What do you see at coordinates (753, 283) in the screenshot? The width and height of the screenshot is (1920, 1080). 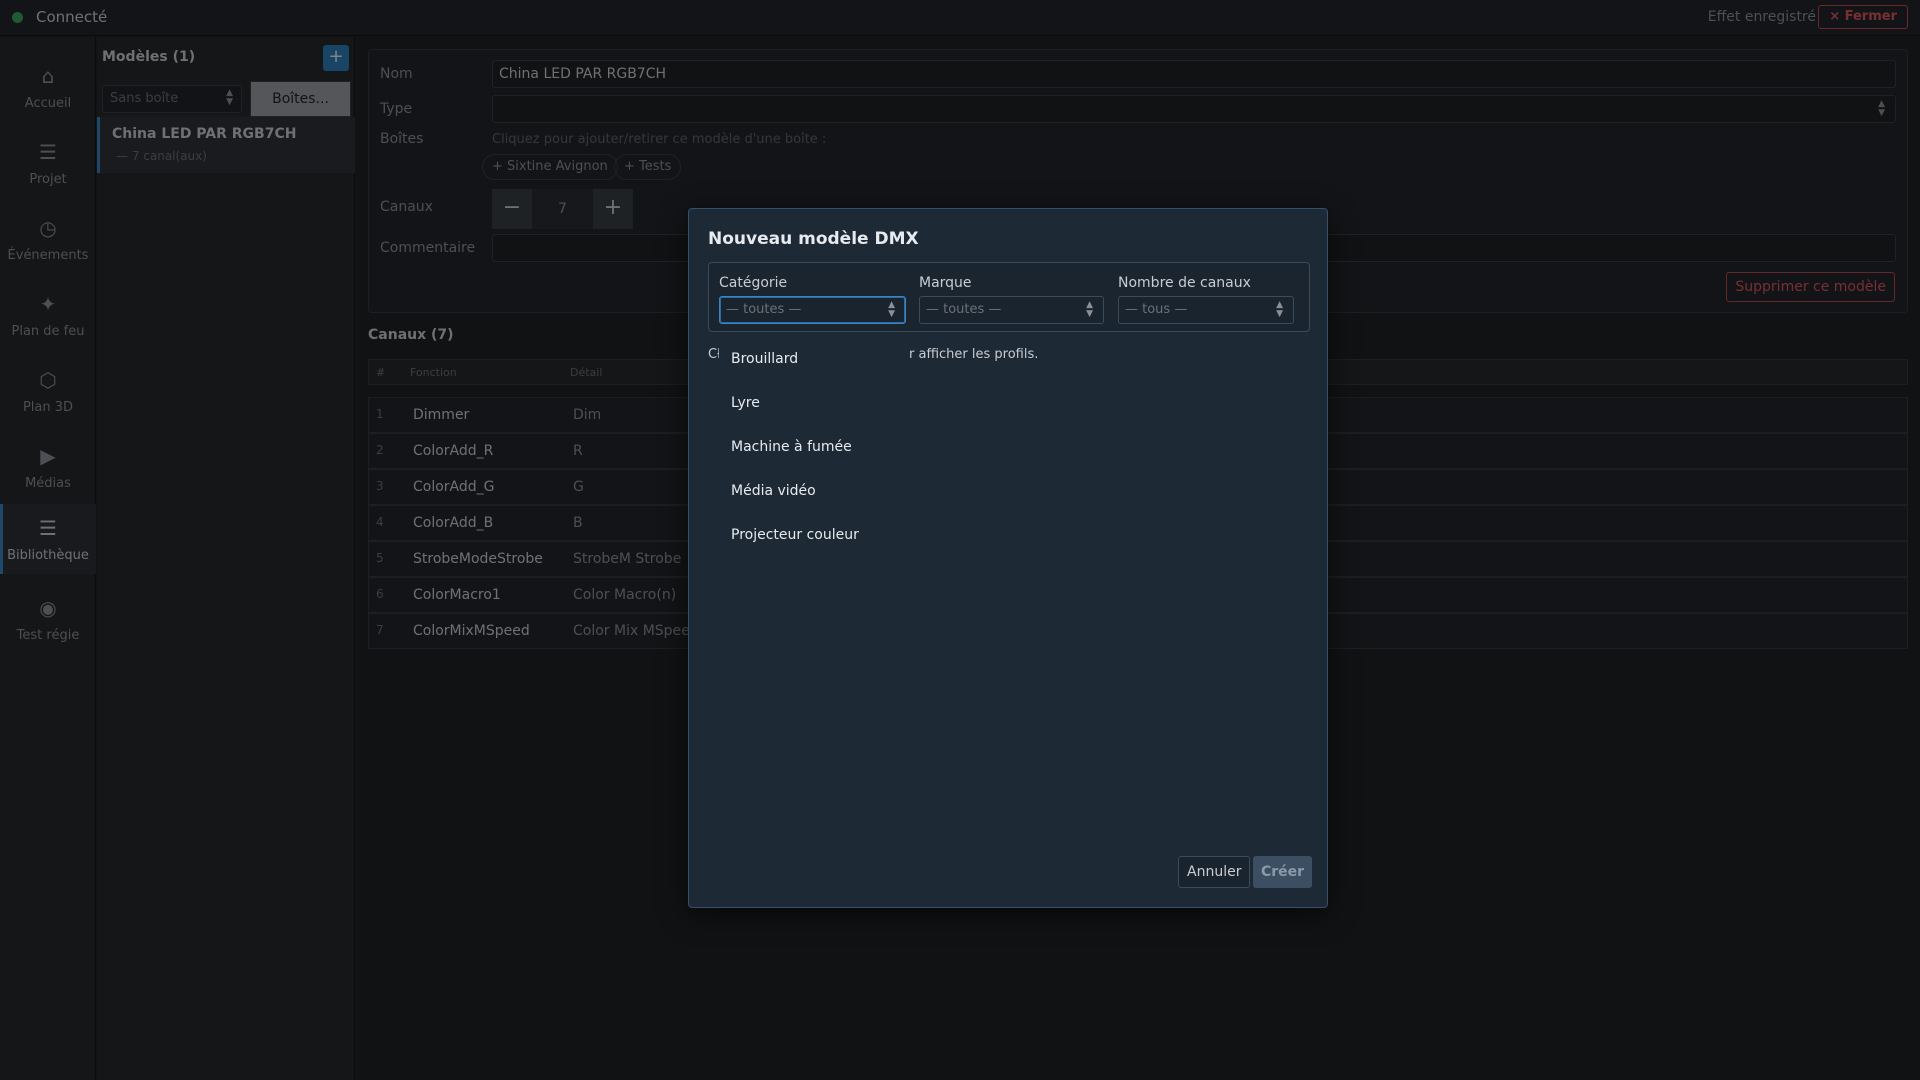 I see `category-label: Catégorie` at bounding box center [753, 283].